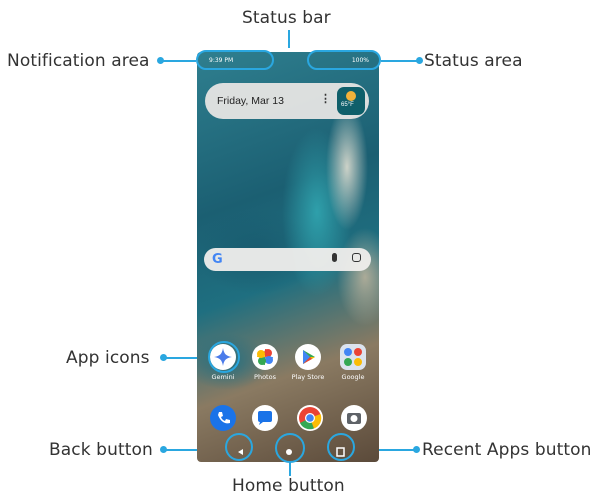  I want to click on callout-notification-area: Notification area, so click(78, 61).